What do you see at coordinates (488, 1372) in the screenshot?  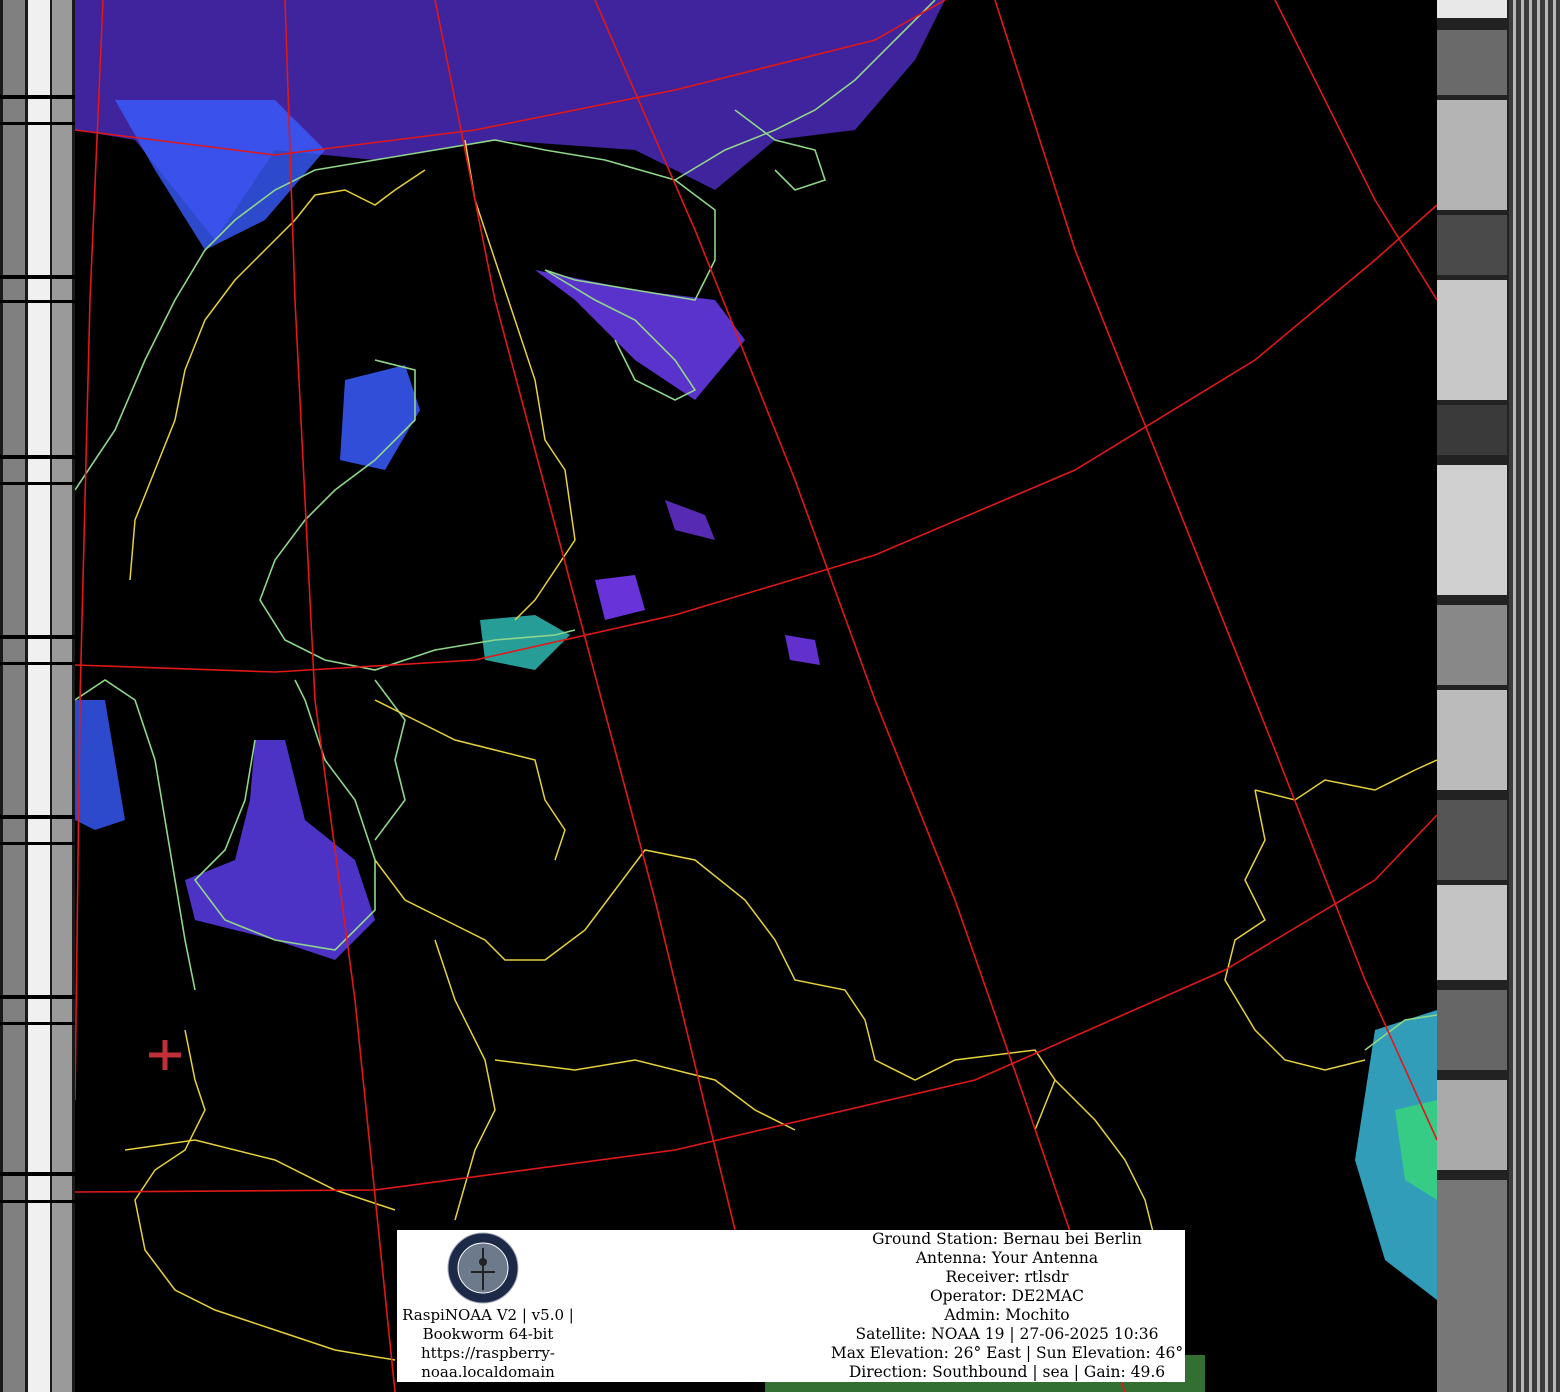 I see `software-line: noaa.localdomain` at bounding box center [488, 1372].